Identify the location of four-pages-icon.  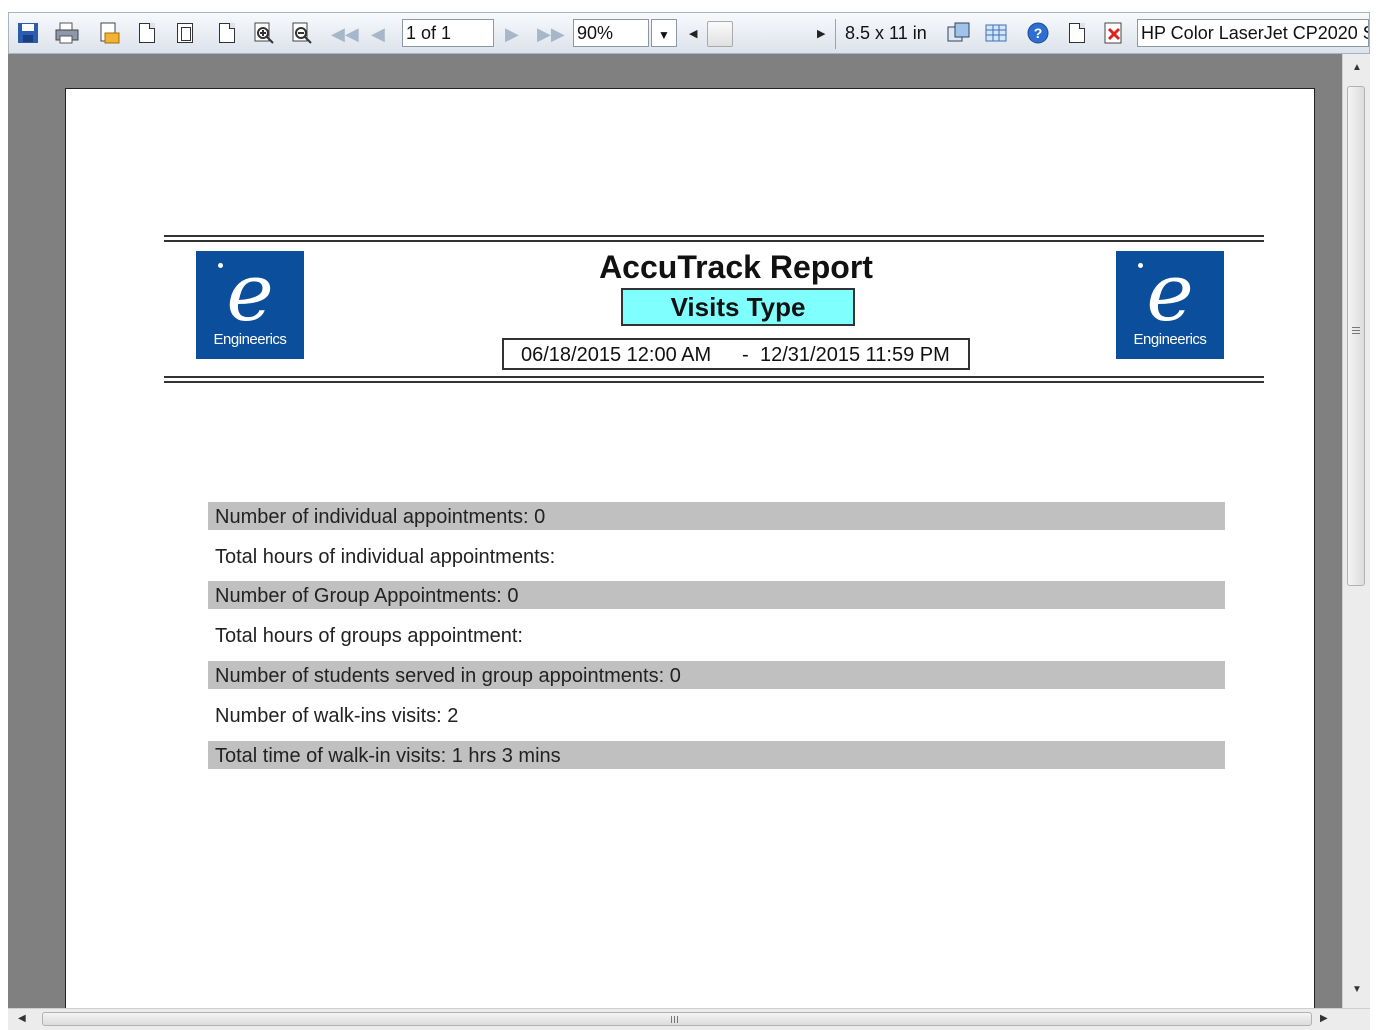
(227, 33).